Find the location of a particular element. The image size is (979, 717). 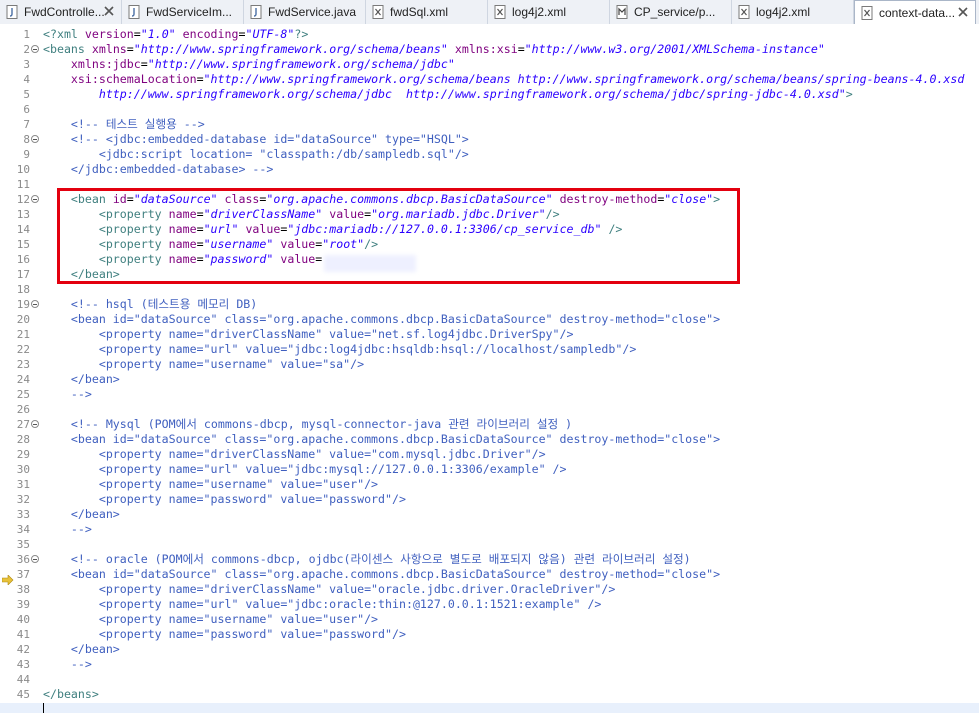

tab-4: log4j2.xml is located at coordinates (549, 12).